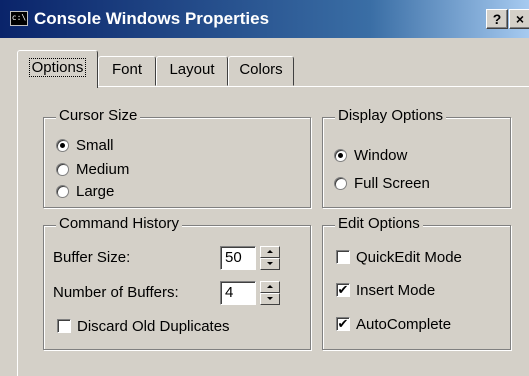  I want to click on discard-duplicates-label: Discard Old Duplicates, so click(153, 326).